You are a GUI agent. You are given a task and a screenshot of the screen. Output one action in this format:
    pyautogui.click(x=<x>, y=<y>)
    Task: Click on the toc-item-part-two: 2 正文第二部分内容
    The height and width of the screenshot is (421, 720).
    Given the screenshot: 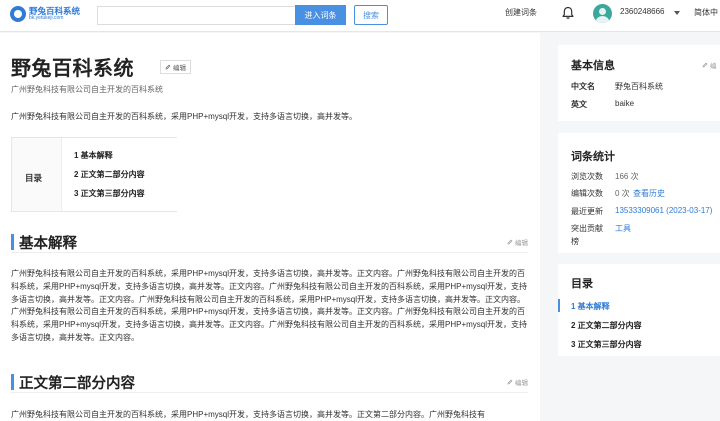 What is the action you would take?
    pyautogui.click(x=109, y=174)
    